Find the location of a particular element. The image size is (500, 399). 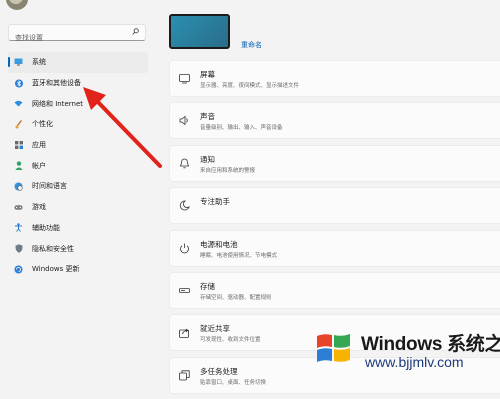

storage-icon is located at coordinates (184, 290).